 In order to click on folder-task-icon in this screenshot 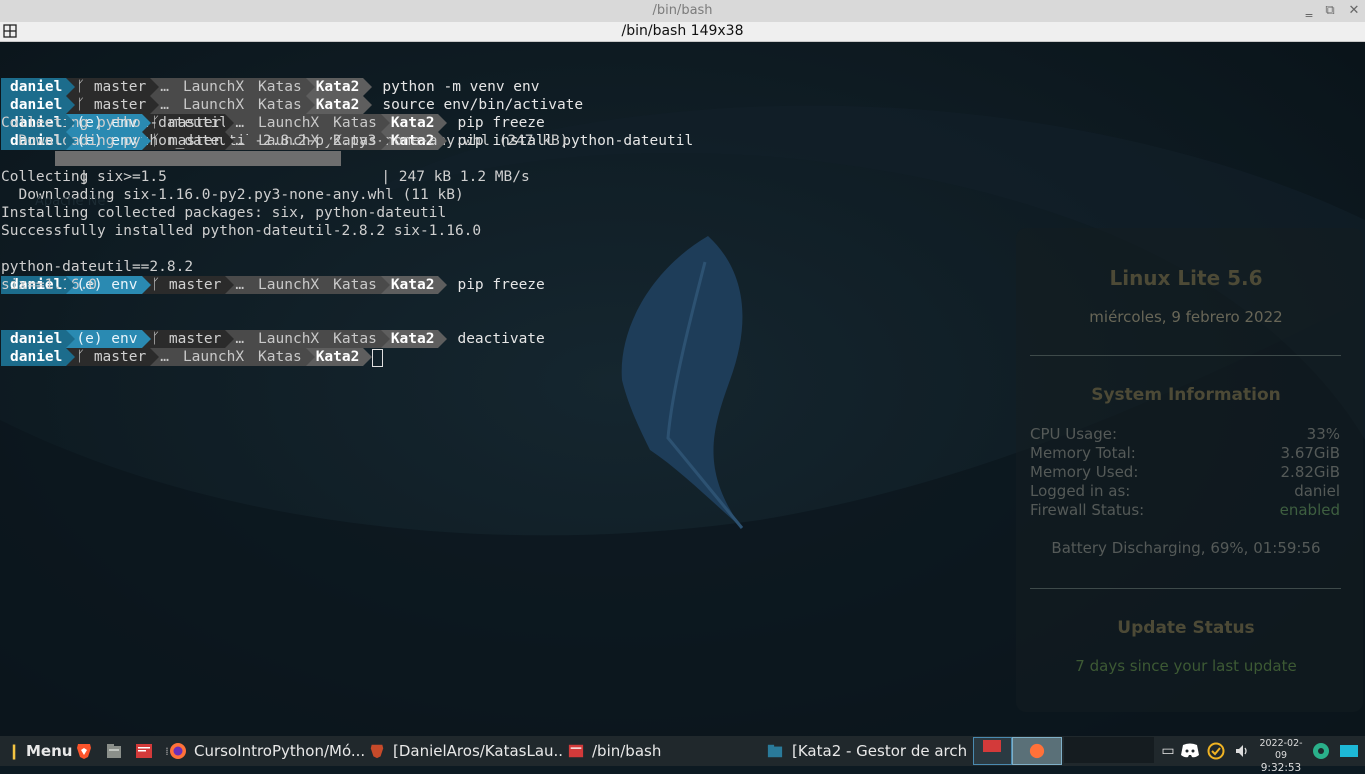, I will do `click(775, 751)`.